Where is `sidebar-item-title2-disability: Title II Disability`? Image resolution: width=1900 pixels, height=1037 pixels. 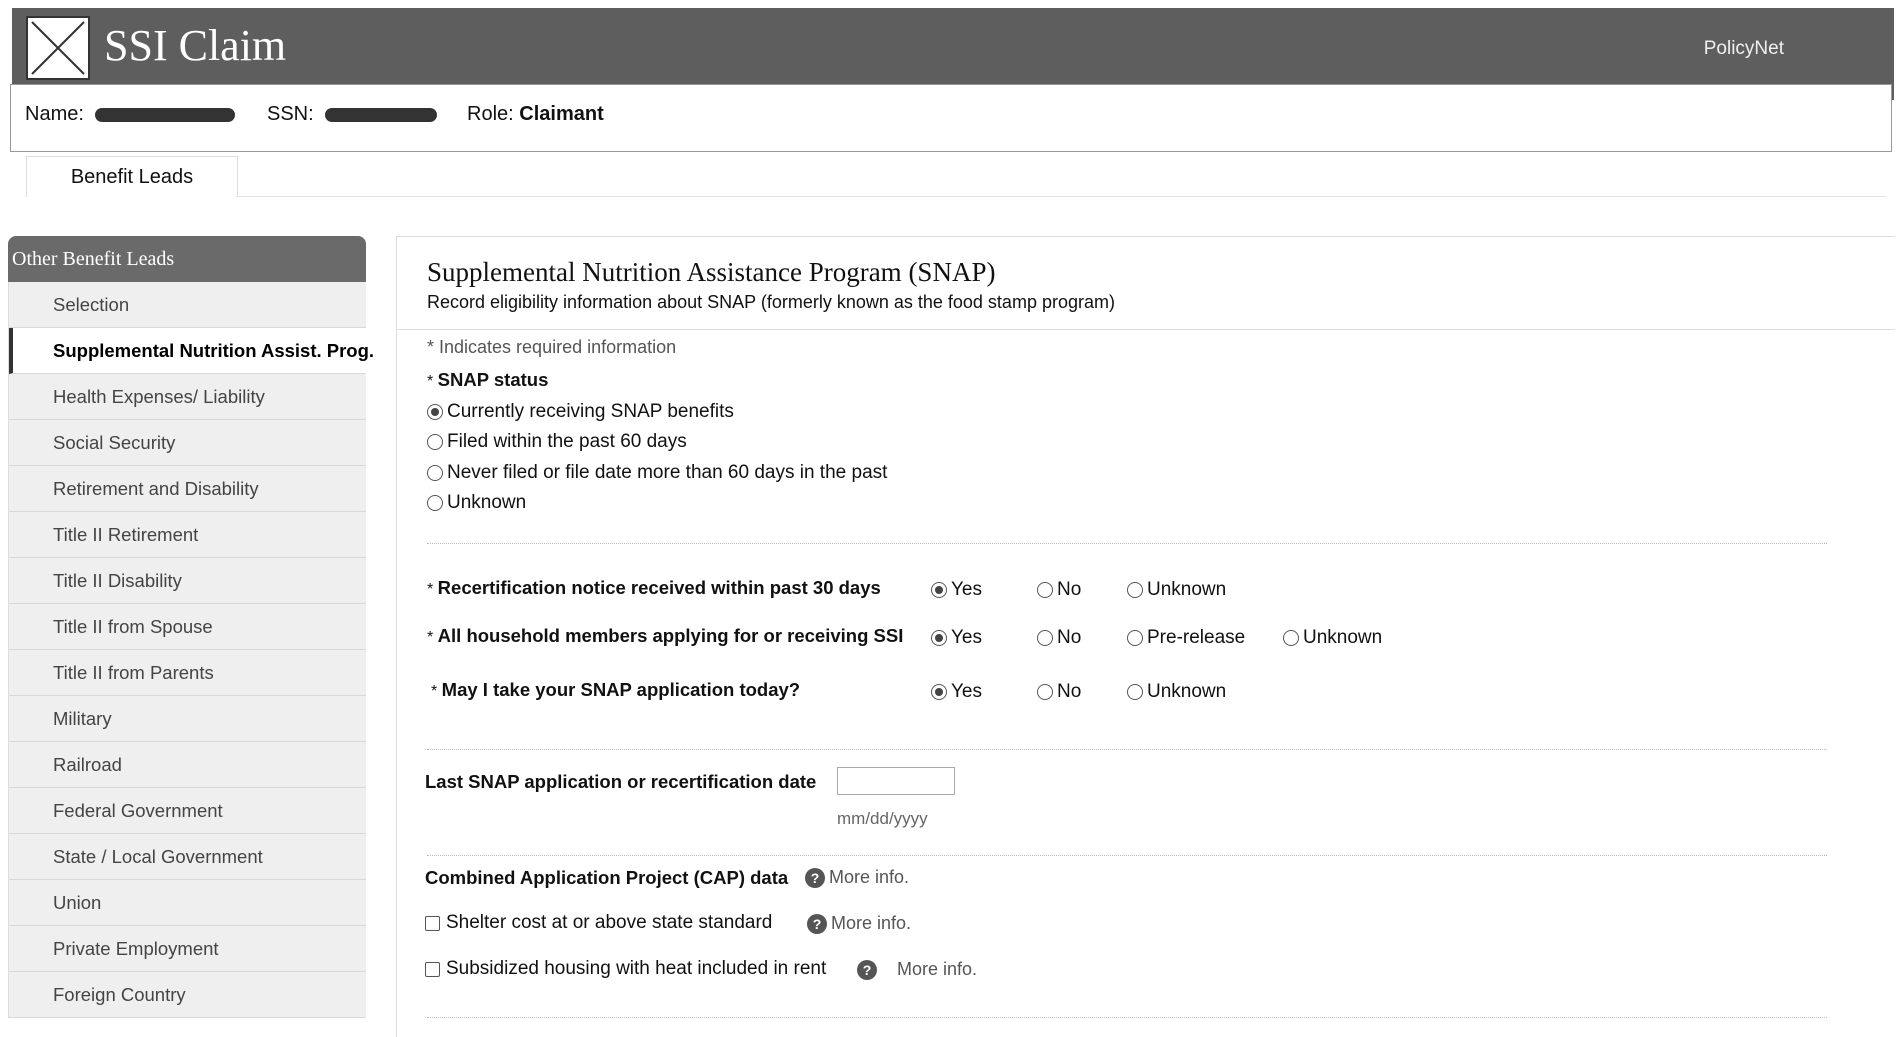 sidebar-item-title2-disability: Title II Disability is located at coordinates (187, 581).